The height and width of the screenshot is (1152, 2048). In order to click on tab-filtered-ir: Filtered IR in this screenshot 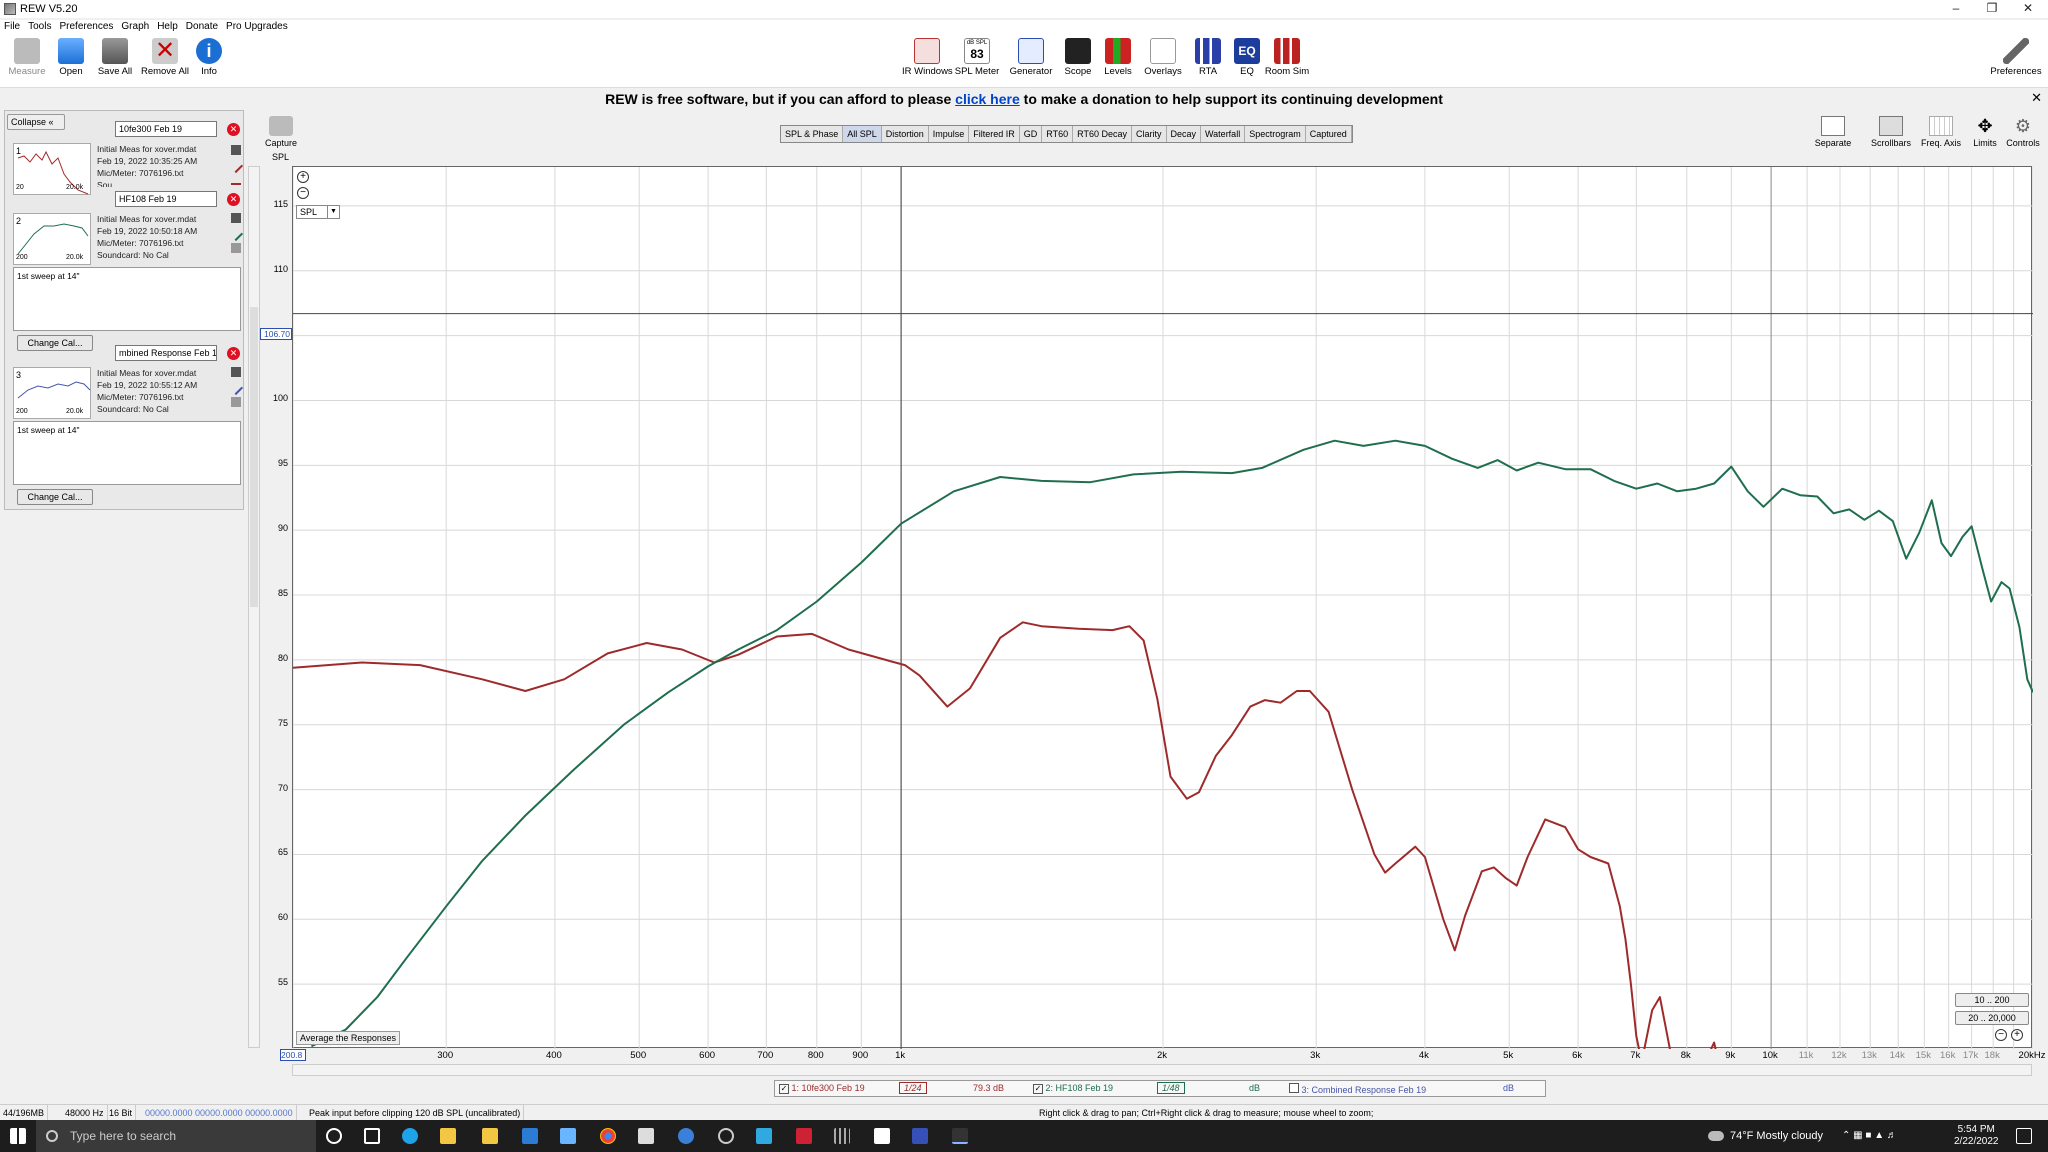, I will do `click(994, 134)`.